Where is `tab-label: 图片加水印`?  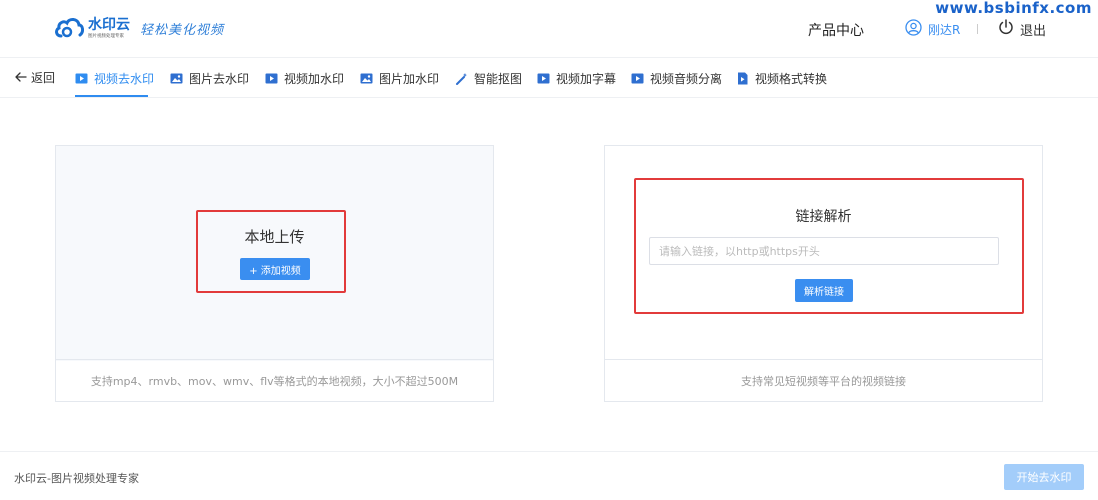 tab-label: 图片加水印 is located at coordinates (409, 78).